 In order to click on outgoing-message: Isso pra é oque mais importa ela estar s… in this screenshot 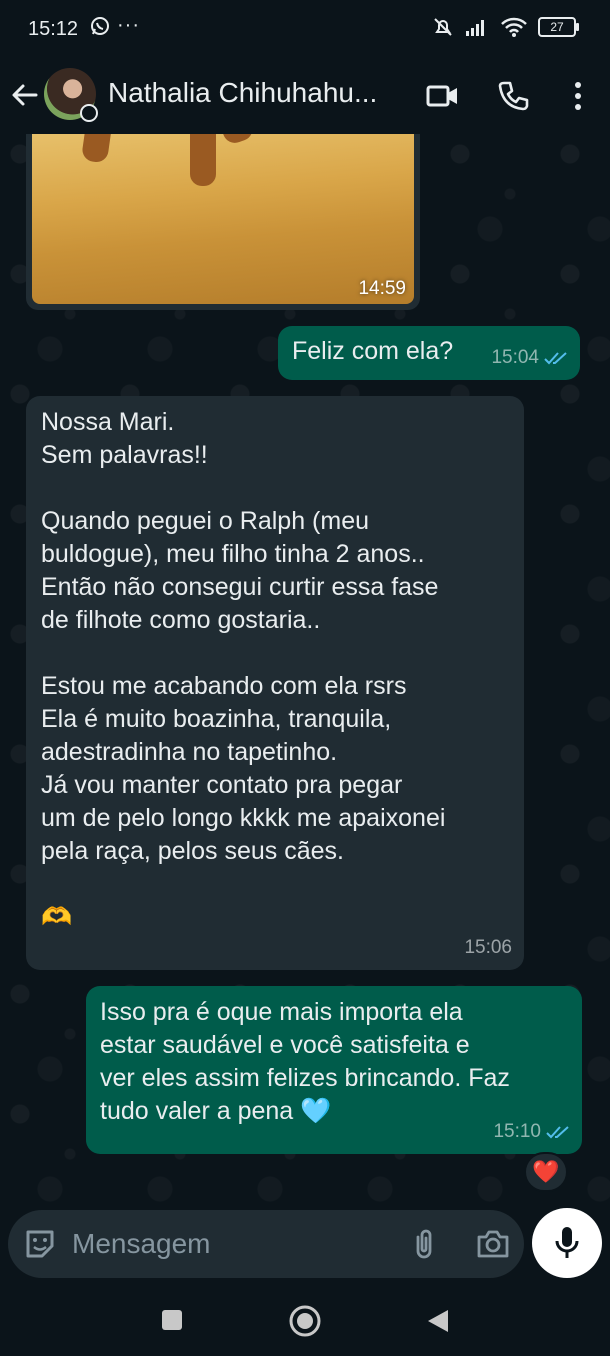, I will do `click(334, 1070)`.